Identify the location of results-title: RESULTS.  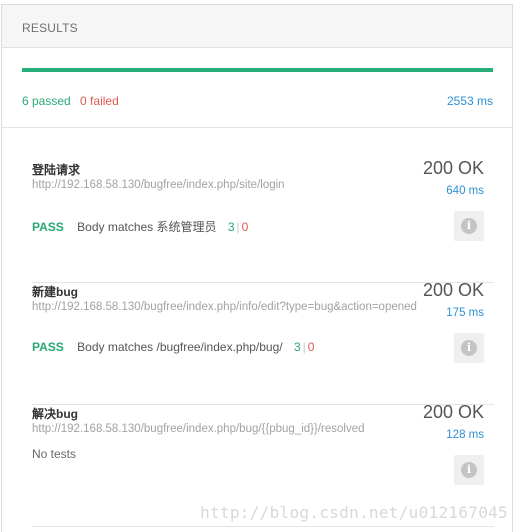
(50, 28).